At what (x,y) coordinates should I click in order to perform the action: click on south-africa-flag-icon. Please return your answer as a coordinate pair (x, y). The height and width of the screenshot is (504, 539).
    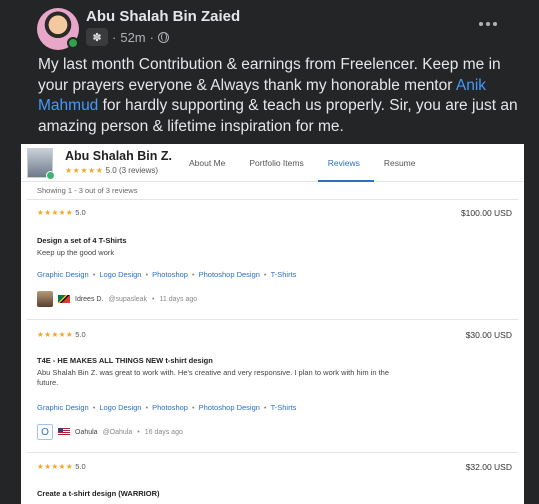
    Looking at the image, I should click on (64, 299).